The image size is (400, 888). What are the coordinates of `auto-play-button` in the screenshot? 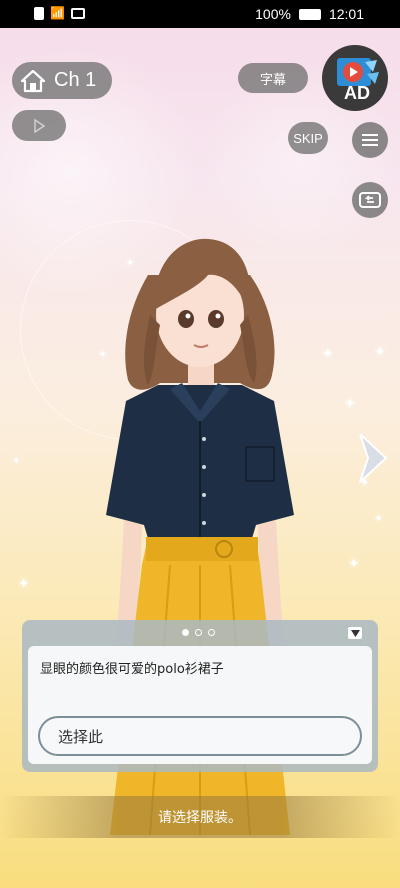 It's located at (39, 125).